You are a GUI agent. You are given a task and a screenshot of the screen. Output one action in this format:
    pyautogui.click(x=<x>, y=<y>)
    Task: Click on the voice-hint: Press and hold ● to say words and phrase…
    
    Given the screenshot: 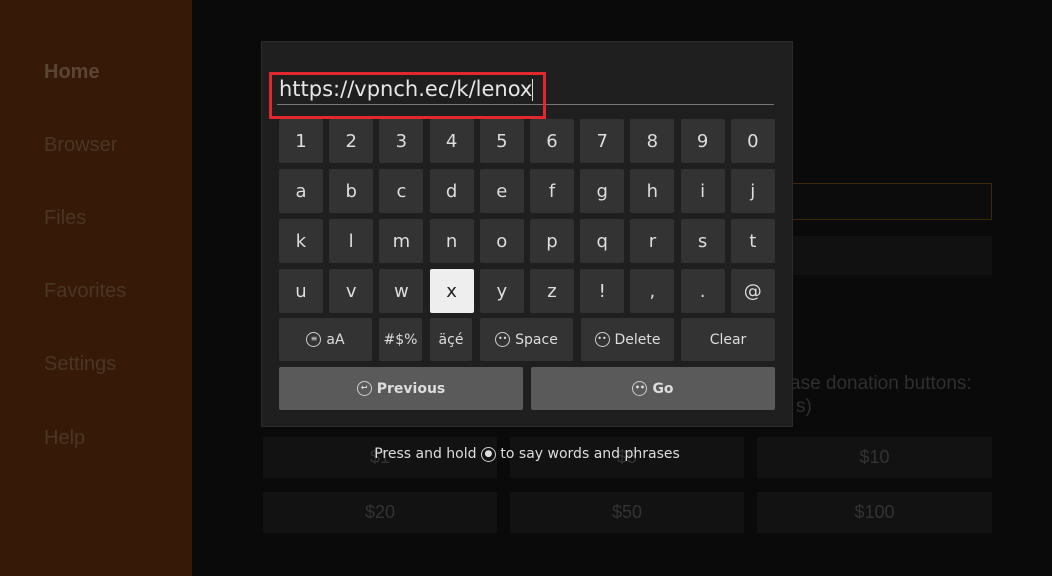 What is the action you would take?
    pyautogui.click(x=526, y=454)
    